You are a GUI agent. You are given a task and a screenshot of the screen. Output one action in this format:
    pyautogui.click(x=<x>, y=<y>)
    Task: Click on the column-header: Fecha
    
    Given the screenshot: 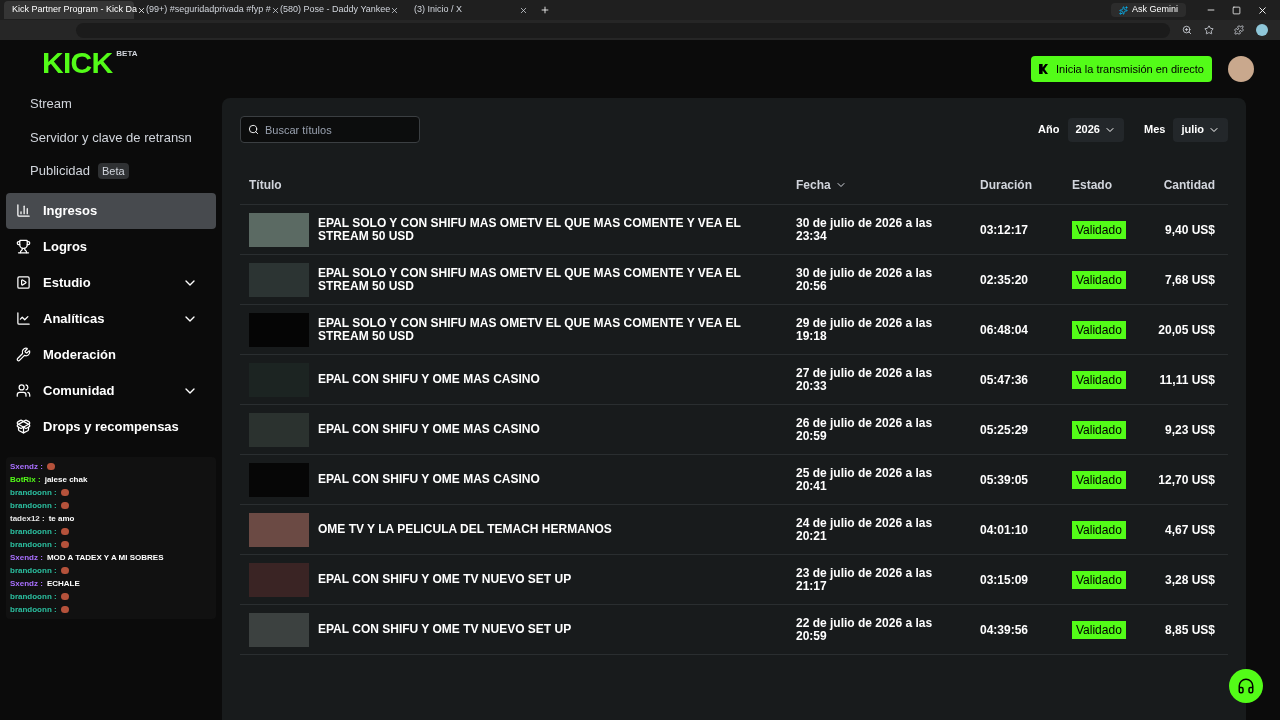 What is the action you would take?
    pyautogui.click(x=888, y=184)
    